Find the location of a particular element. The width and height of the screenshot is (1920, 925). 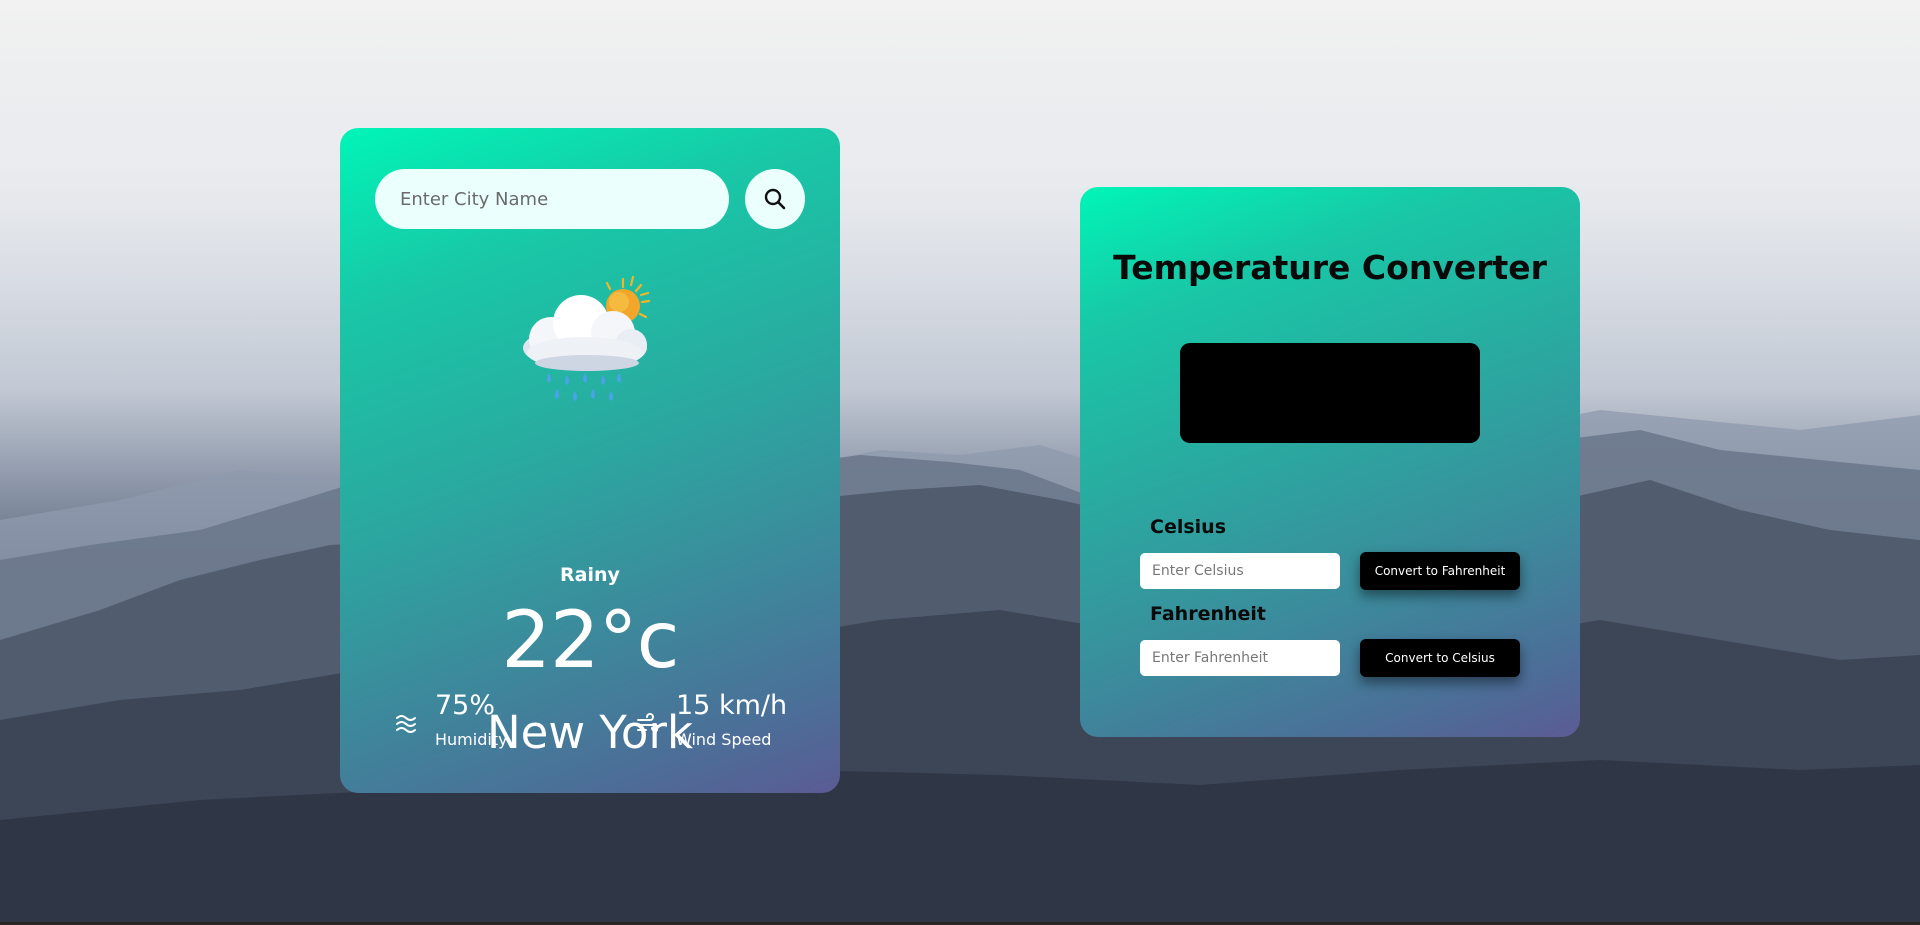

wind-speed-label: Wind Speed is located at coordinates (724, 739).